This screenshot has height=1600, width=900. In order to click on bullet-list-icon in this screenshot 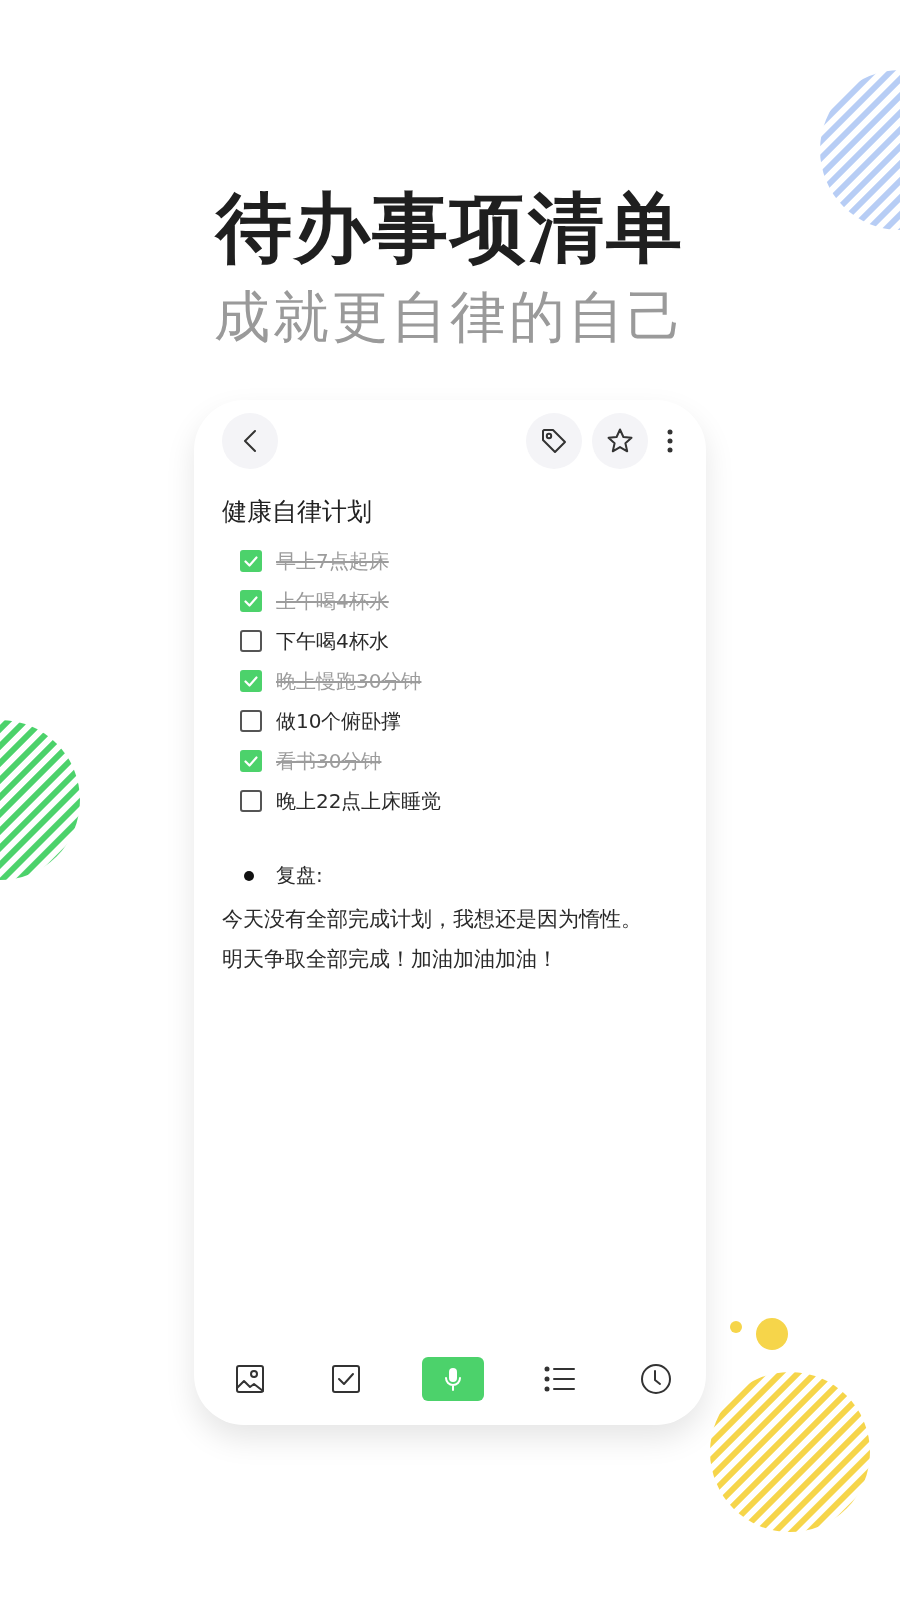, I will do `click(560, 1379)`.